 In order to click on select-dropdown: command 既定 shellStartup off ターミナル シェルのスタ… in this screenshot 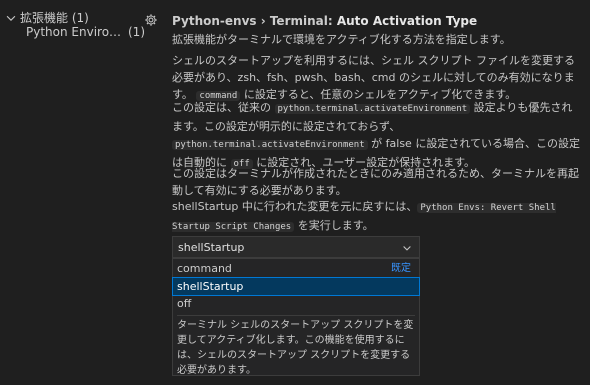, I will do `click(296, 317)`.